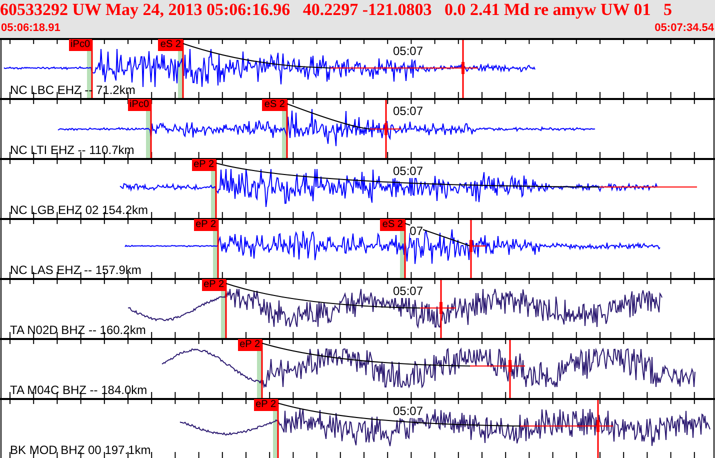 This screenshot has width=715, height=458. Describe the element at coordinates (76, 270) in the screenshot. I see `station-label: NC LAS EHZ -- 157.9km` at that location.